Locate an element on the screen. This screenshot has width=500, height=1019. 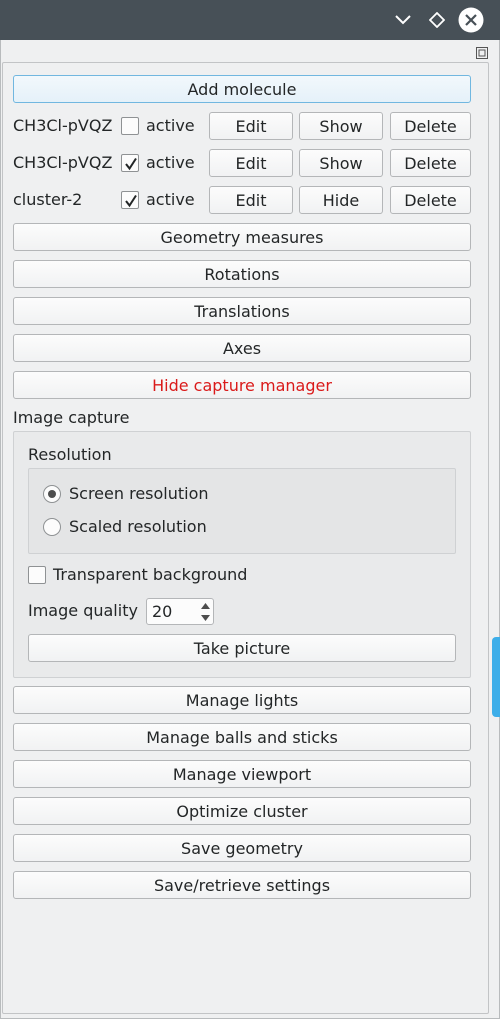
manage-viewport-button: Manage viewport is located at coordinates (242, 774).